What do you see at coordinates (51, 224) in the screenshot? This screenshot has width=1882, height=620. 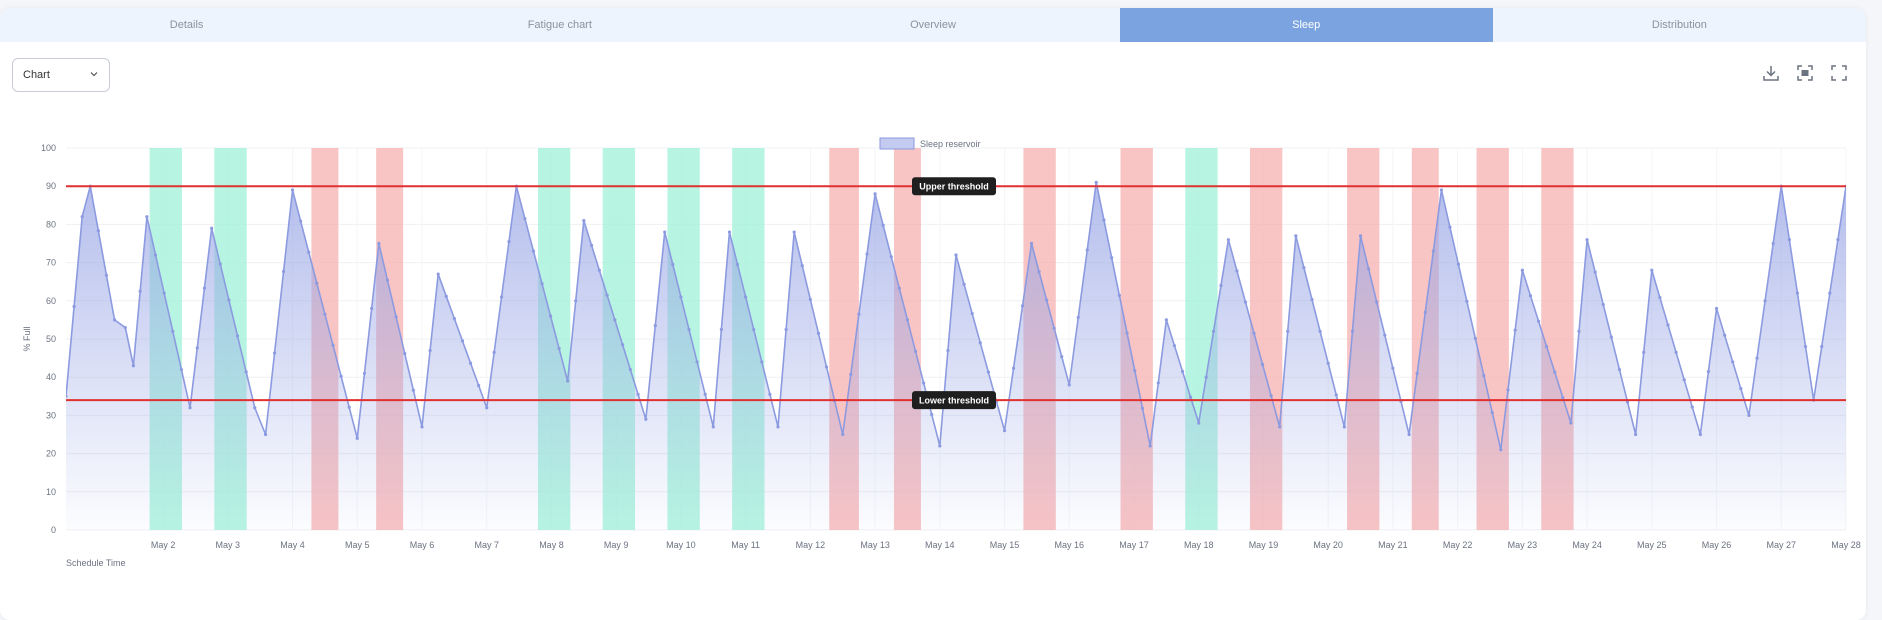 I see `y-tick-label: 80` at bounding box center [51, 224].